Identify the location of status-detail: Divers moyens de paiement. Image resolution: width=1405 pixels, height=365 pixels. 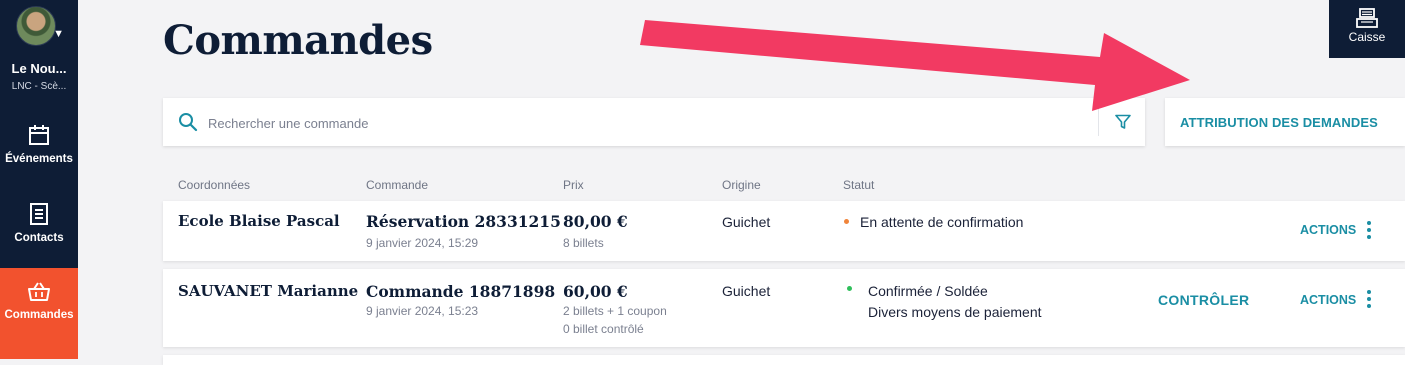
(955, 312).